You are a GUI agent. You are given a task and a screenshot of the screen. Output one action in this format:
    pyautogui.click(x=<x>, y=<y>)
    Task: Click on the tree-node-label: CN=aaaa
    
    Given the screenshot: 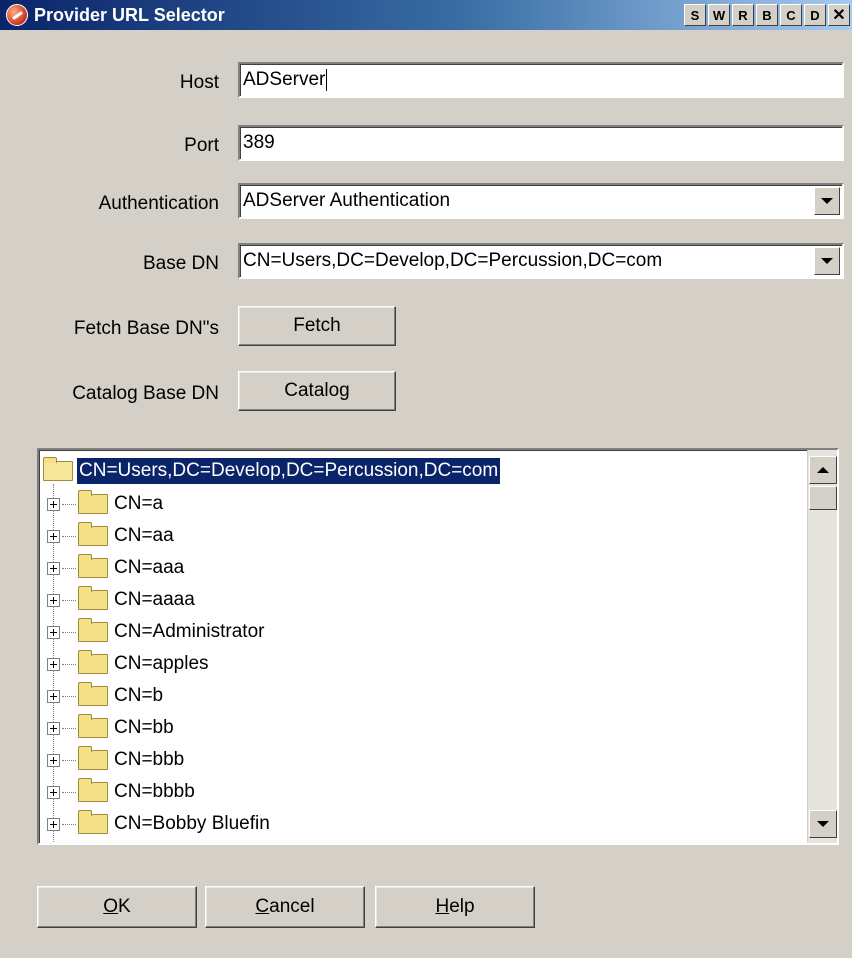 What is the action you would take?
    pyautogui.click(x=154, y=599)
    